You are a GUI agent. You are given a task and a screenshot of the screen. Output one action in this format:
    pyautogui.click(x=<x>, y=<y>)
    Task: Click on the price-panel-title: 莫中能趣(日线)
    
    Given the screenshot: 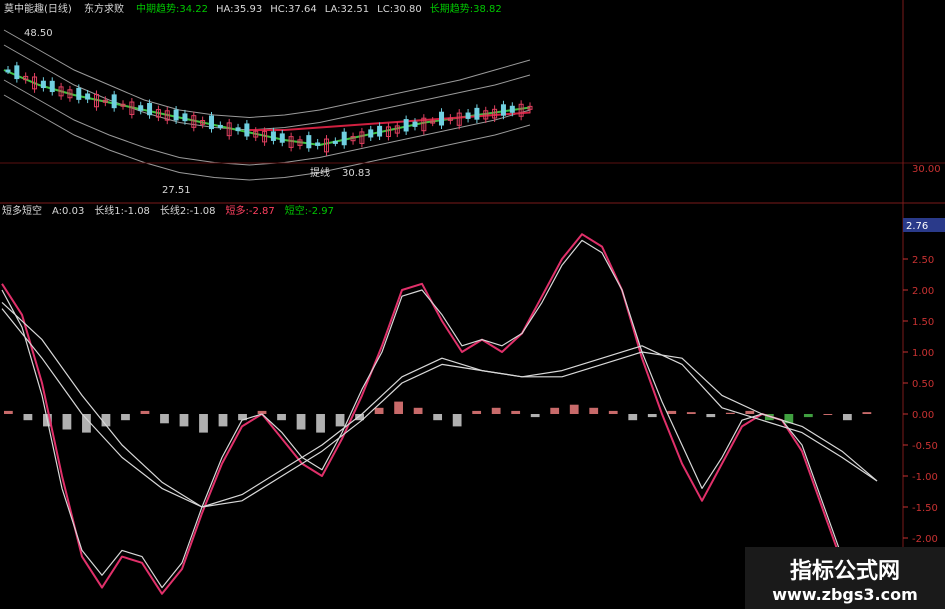 What is the action you would take?
    pyautogui.click(x=38, y=8)
    